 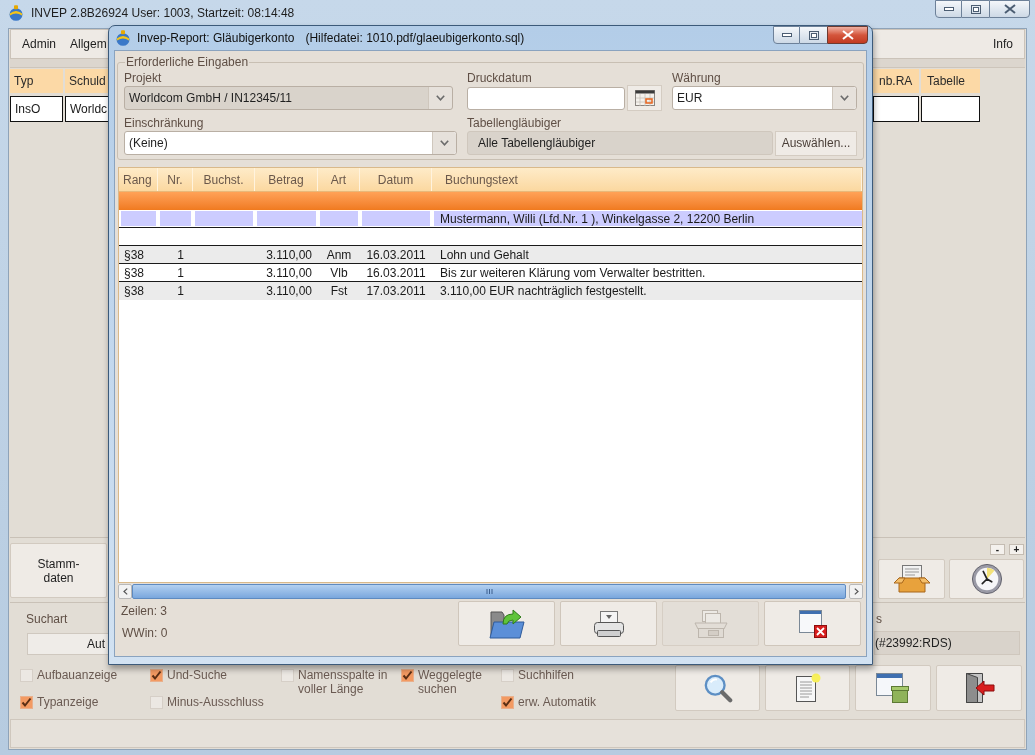 What do you see at coordinates (947, 643) in the screenshot?
I see `status-field: (#23992:RDS)` at bounding box center [947, 643].